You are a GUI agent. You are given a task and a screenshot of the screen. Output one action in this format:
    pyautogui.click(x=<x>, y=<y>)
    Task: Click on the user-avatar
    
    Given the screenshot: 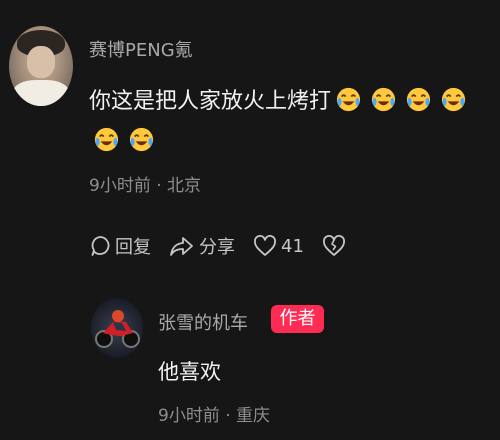 What is the action you would take?
    pyautogui.click(x=41, y=66)
    